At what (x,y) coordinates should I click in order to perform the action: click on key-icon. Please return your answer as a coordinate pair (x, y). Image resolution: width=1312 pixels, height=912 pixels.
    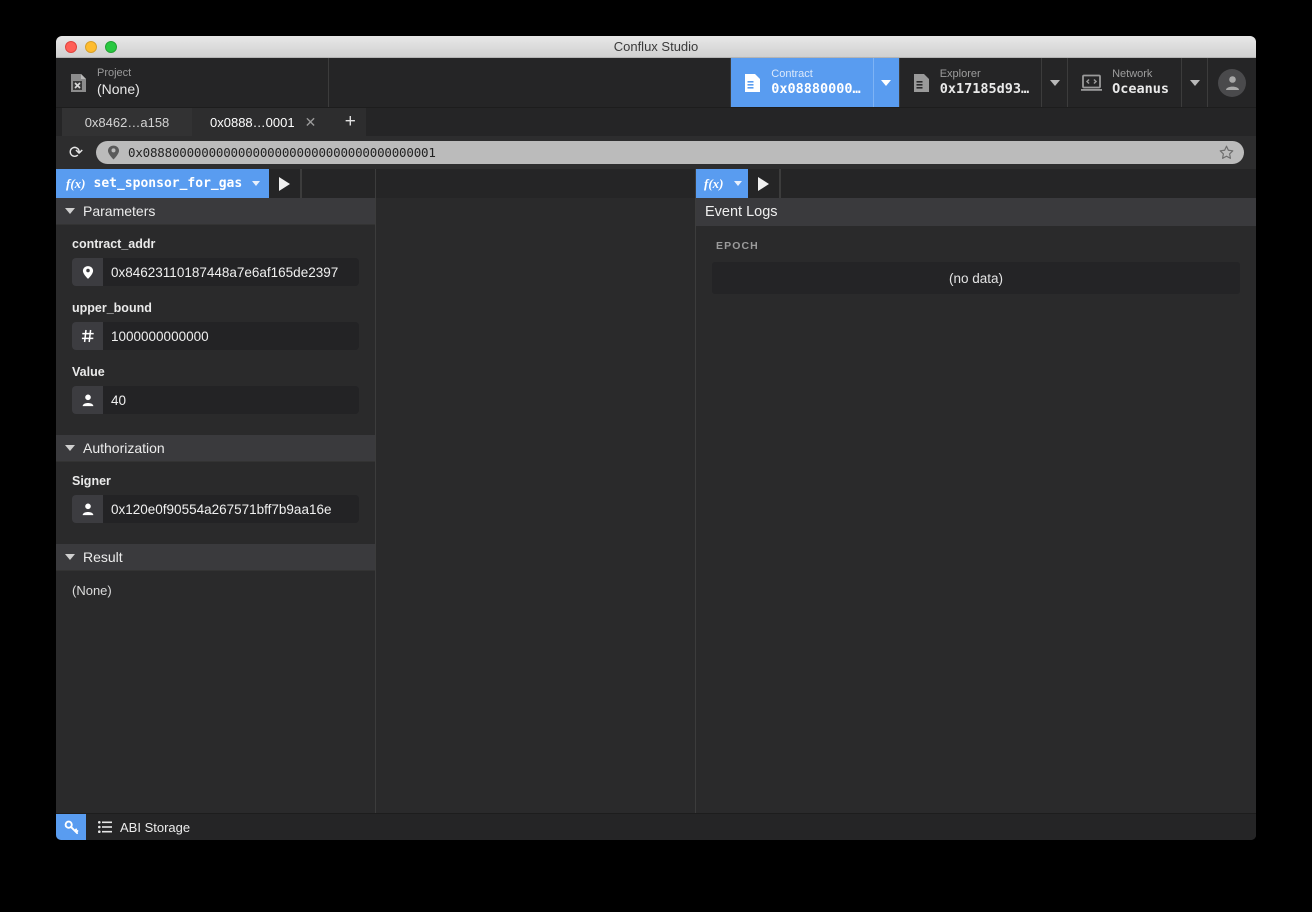
    Looking at the image, I should click on (71, 827).